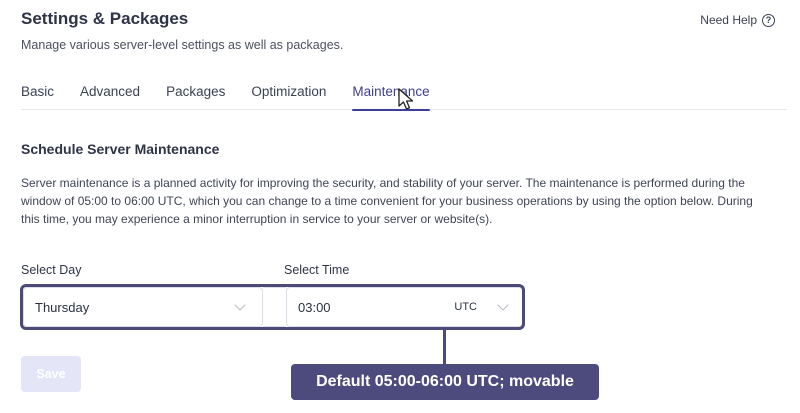  What do you see at coordinates (120, 149) in the screenshot?
I see `section-title: Schedule Server Maintenance` at bounding box center [120, 149].